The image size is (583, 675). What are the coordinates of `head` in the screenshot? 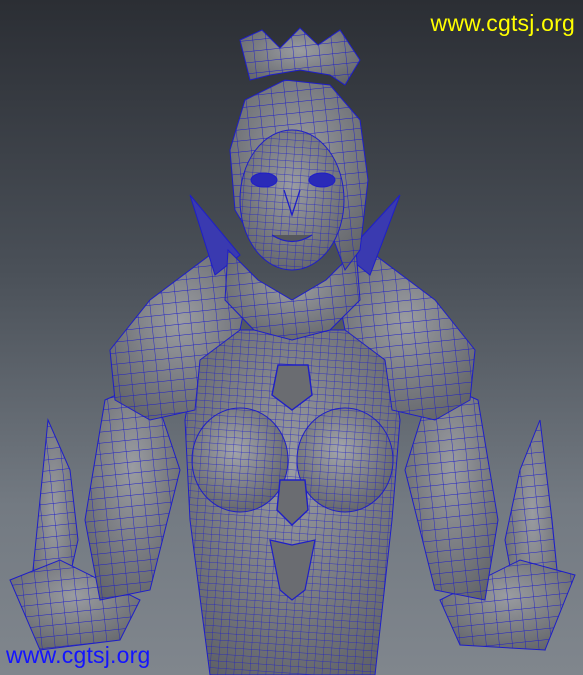 It's located at (299, 149).